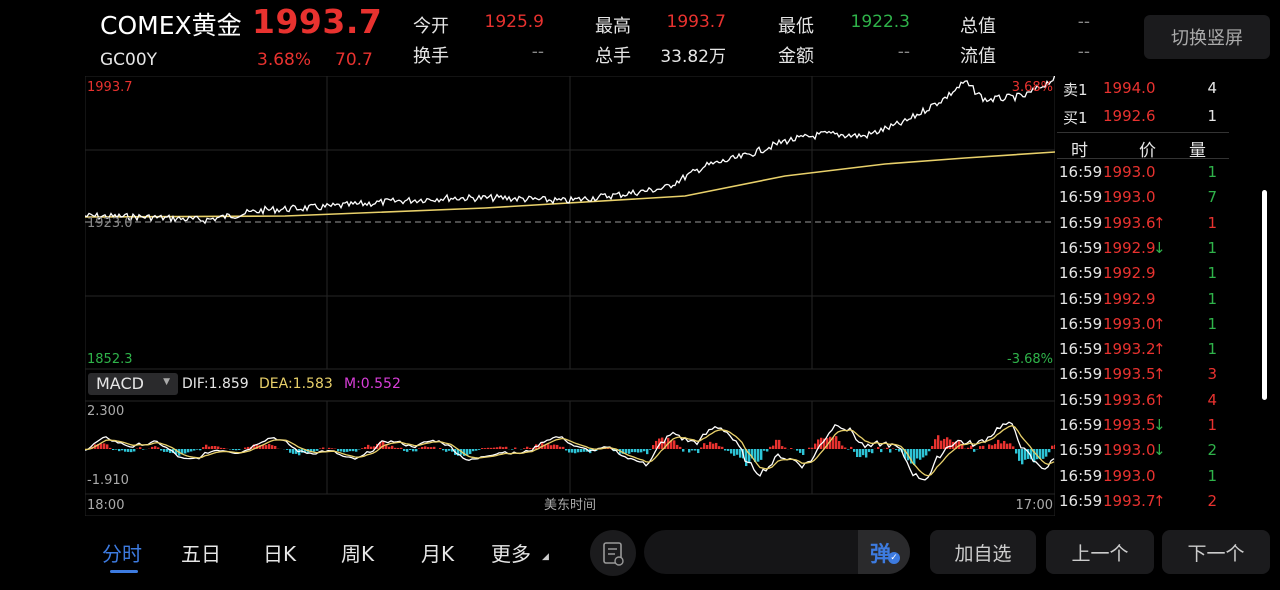 This screenshot has width=1280, height=590. I want to click on header-time: 时, so click(1079, 151).